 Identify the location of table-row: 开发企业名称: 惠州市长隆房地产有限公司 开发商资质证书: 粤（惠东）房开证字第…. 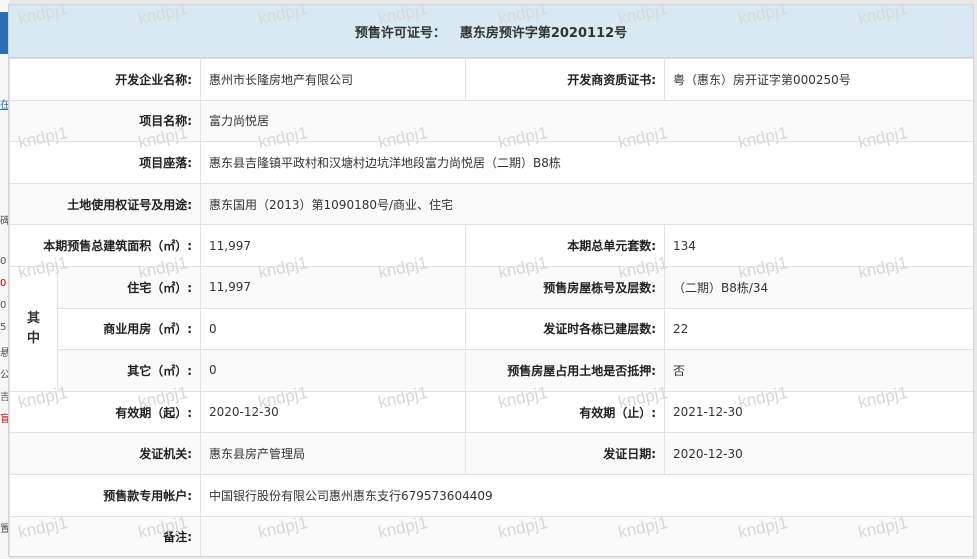
(491, 79).